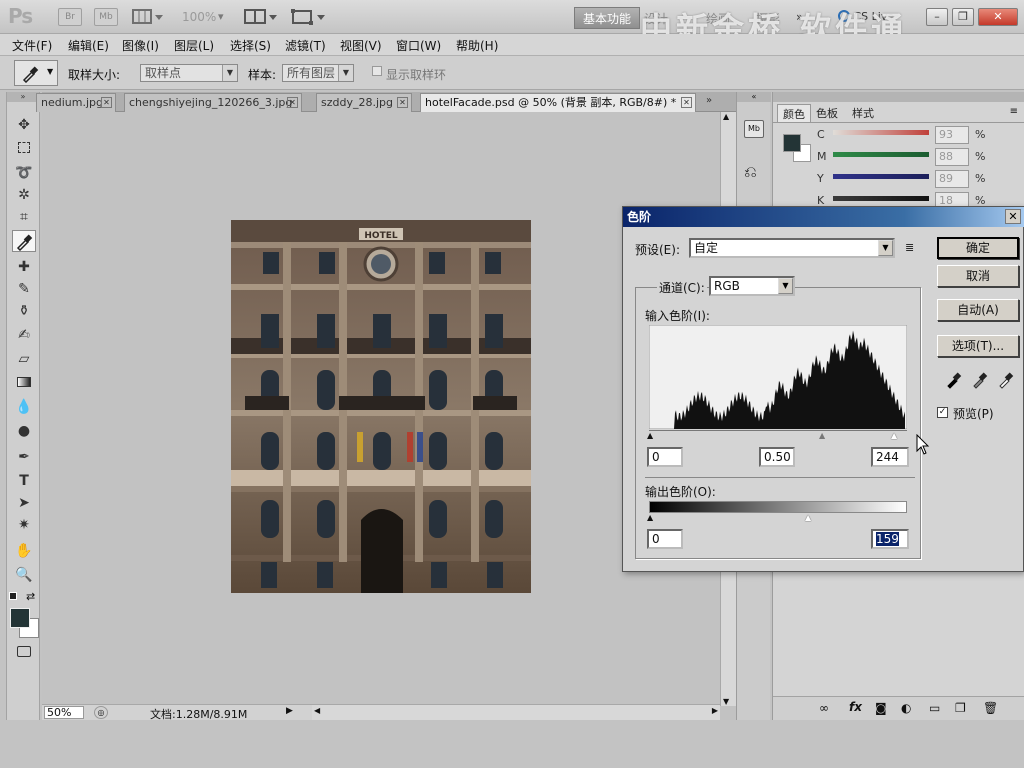  Describe the element at coordinates (361, 45) in the screenshot. I see `menu-view: 视图(V)` at that location.